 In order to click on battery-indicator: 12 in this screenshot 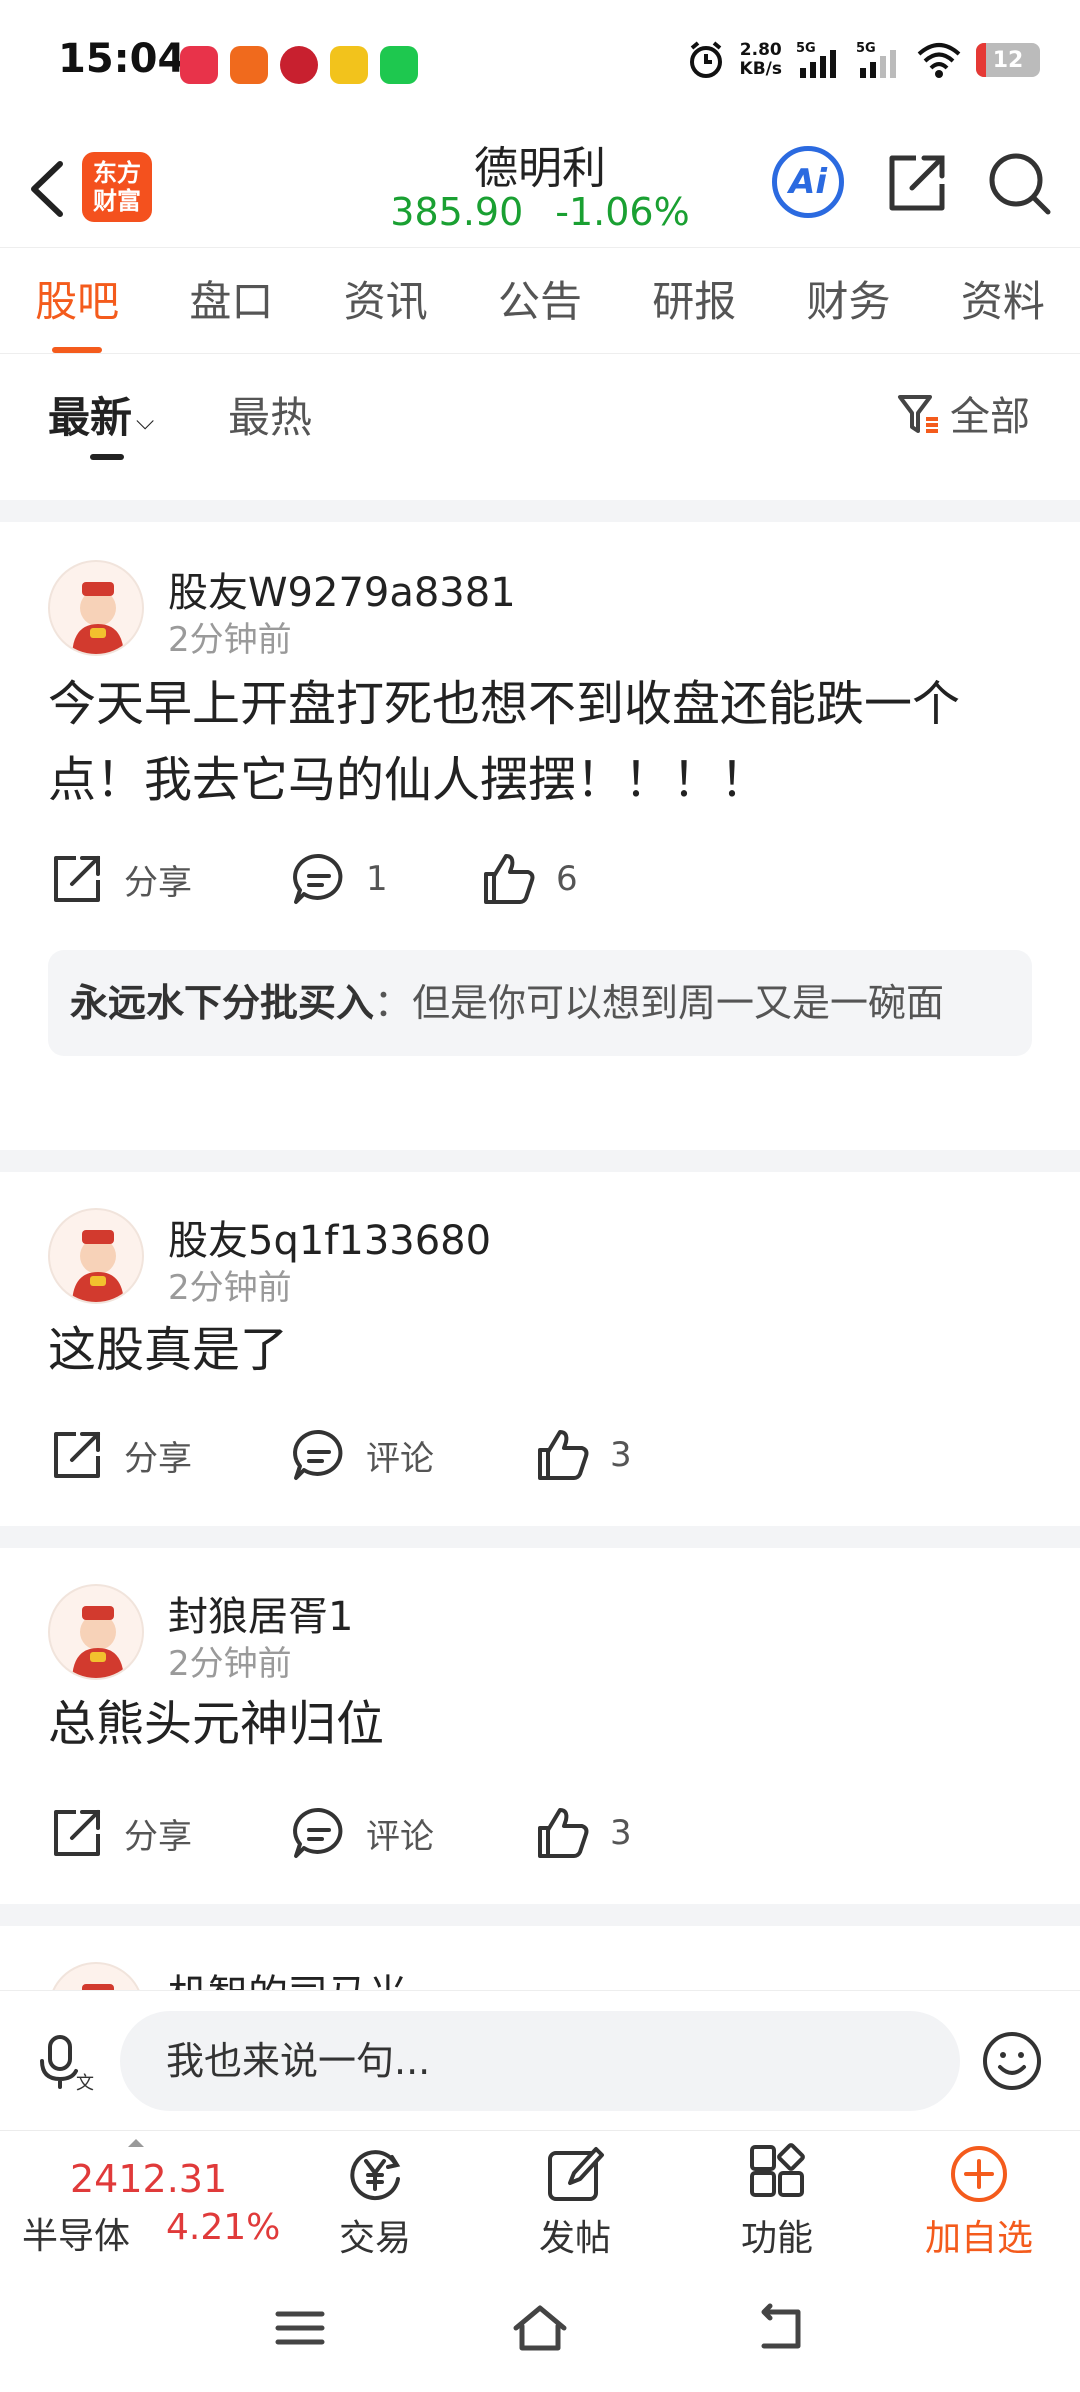, I will do `click(1008, 60)`.